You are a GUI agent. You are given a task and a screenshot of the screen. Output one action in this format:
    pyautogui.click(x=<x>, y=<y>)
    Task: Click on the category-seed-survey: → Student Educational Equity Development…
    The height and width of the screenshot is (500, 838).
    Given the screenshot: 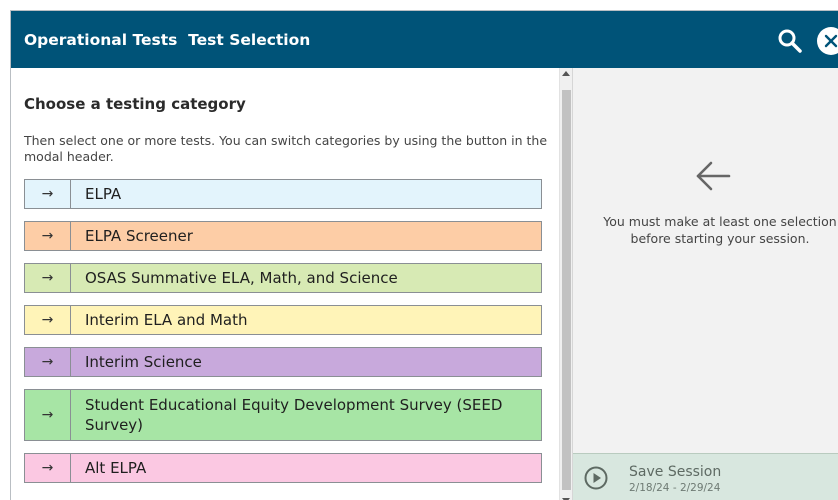 What is the action you would take?
    pyautogui.click(x=283, y=415)
    